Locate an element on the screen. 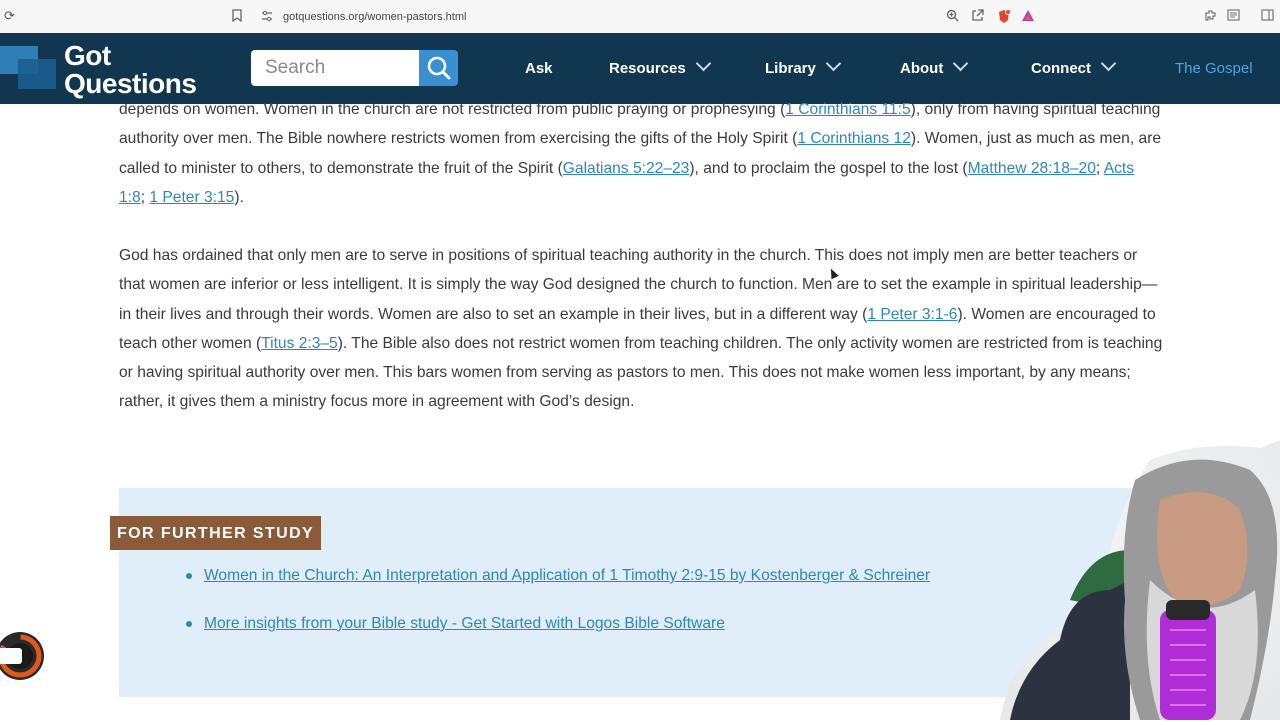 This screenshot has width=1280, height=725. widget-icon is located at coordinates (22, 656).